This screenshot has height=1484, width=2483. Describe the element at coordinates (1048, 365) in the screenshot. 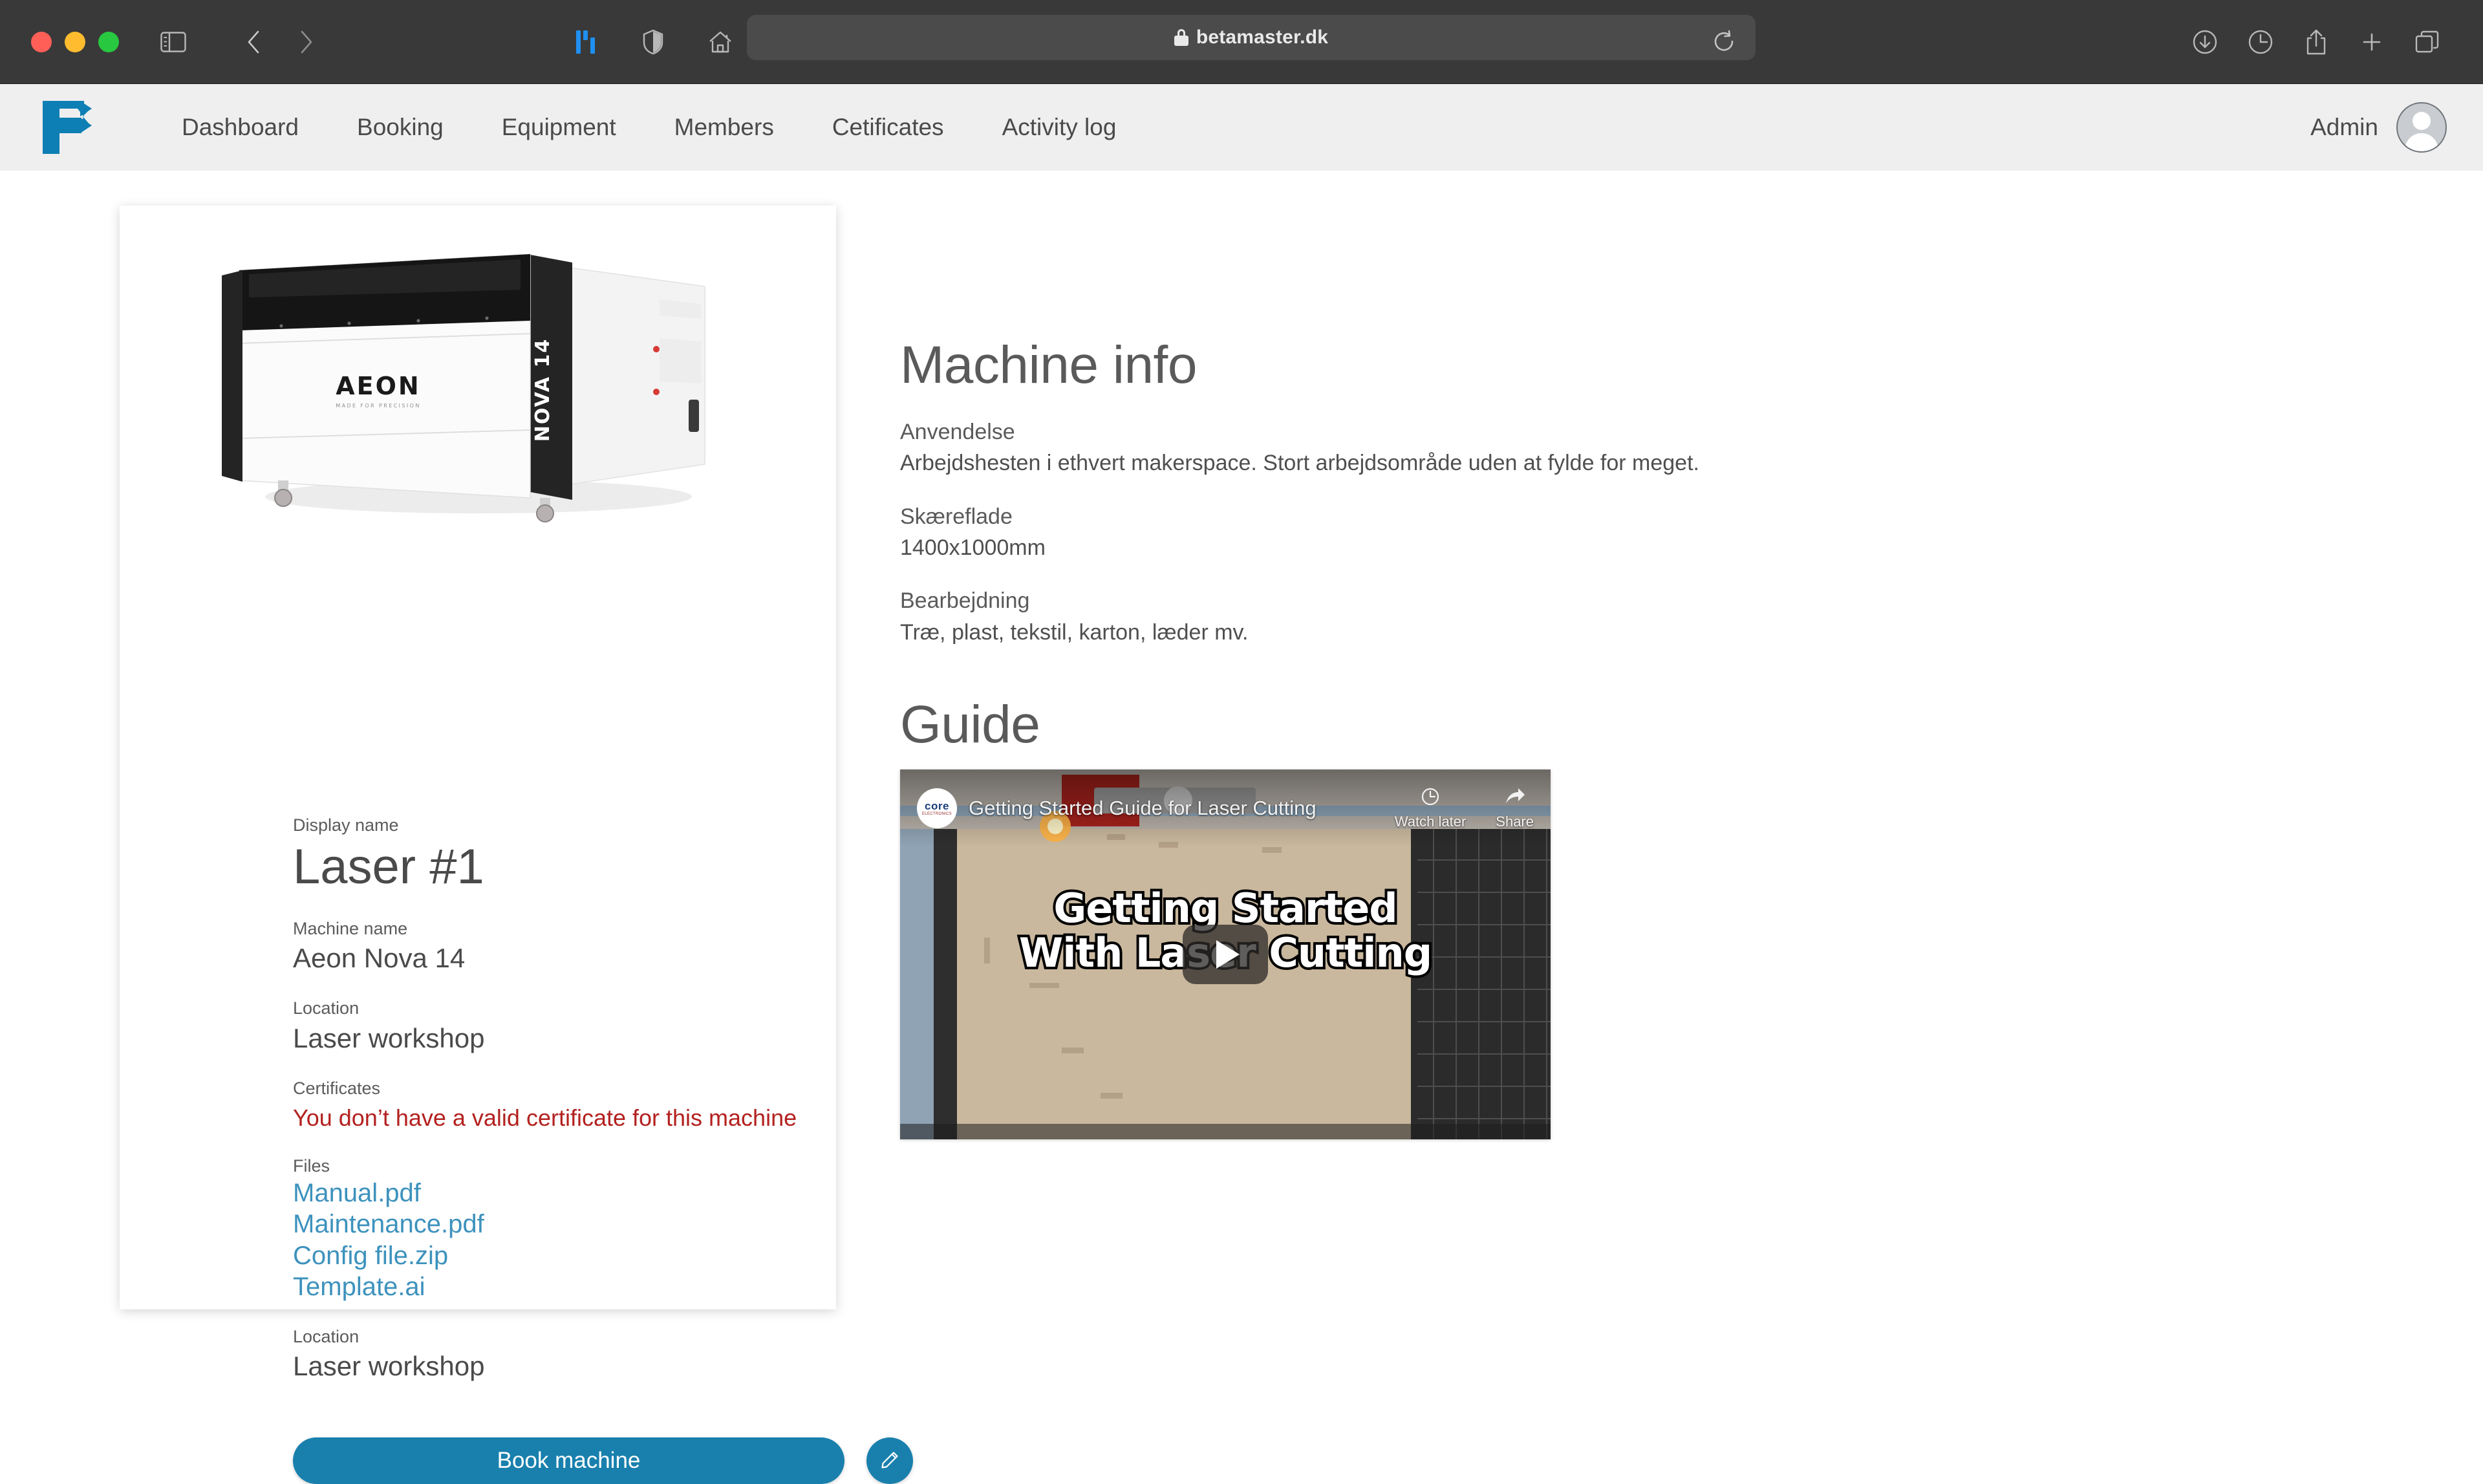

I see `machine-info-title: Machine info` at that location.